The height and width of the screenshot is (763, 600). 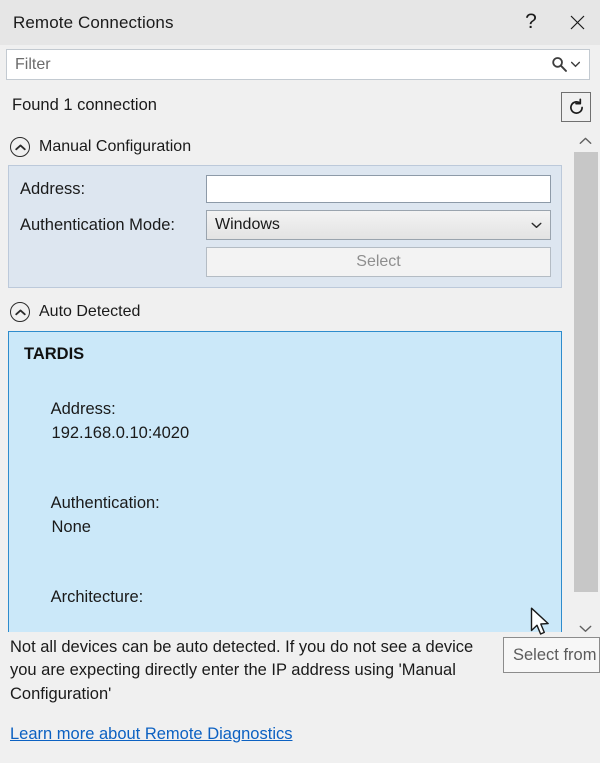 I want to click on auto-detected-title: Auto Detected, so click(x=90, y=311).